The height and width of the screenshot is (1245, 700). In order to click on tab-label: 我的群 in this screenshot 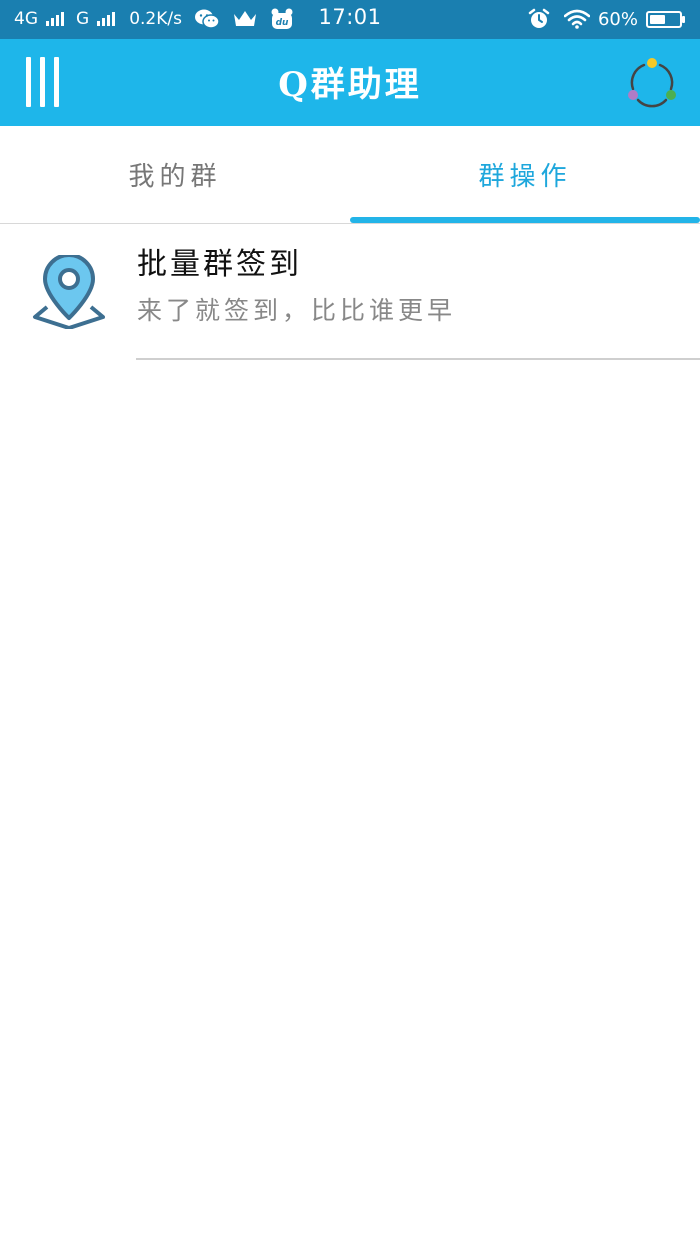, I will do `click(175, 177)`.